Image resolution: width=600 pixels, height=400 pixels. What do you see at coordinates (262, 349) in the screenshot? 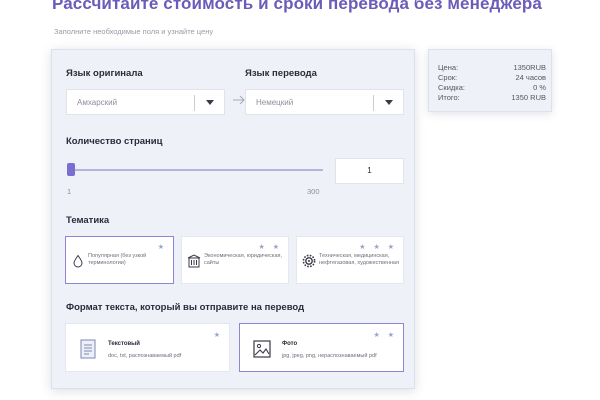
I see `image-icon` at bounding box center [262, 349].